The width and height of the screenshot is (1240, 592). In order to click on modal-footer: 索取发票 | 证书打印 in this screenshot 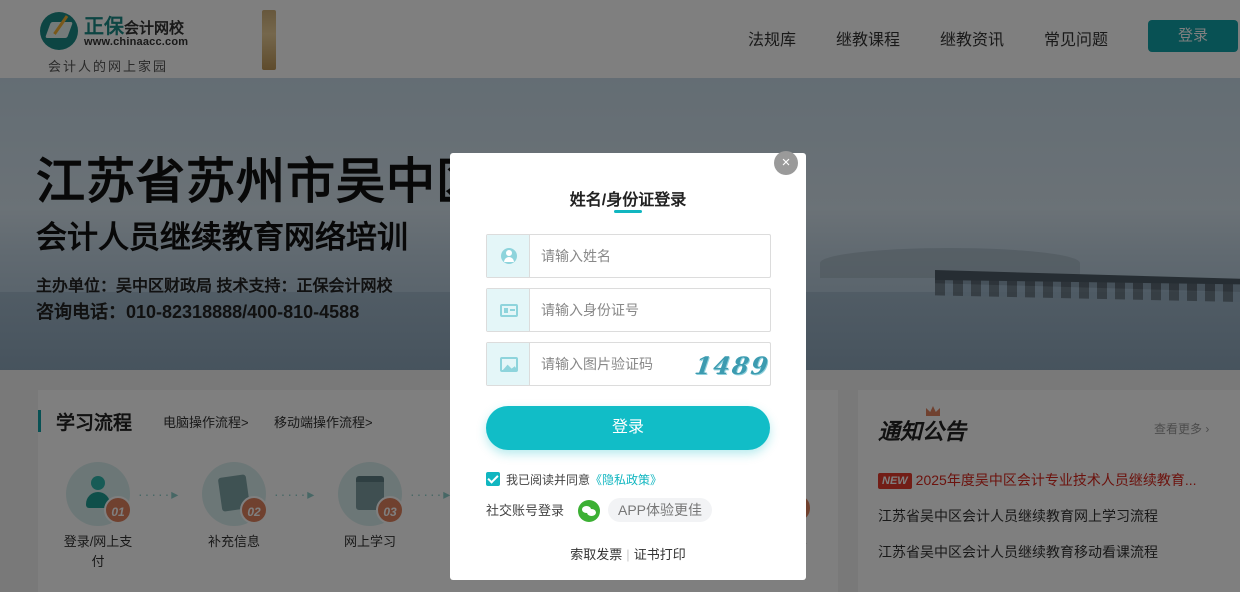, I will do `click(628, 553)`.